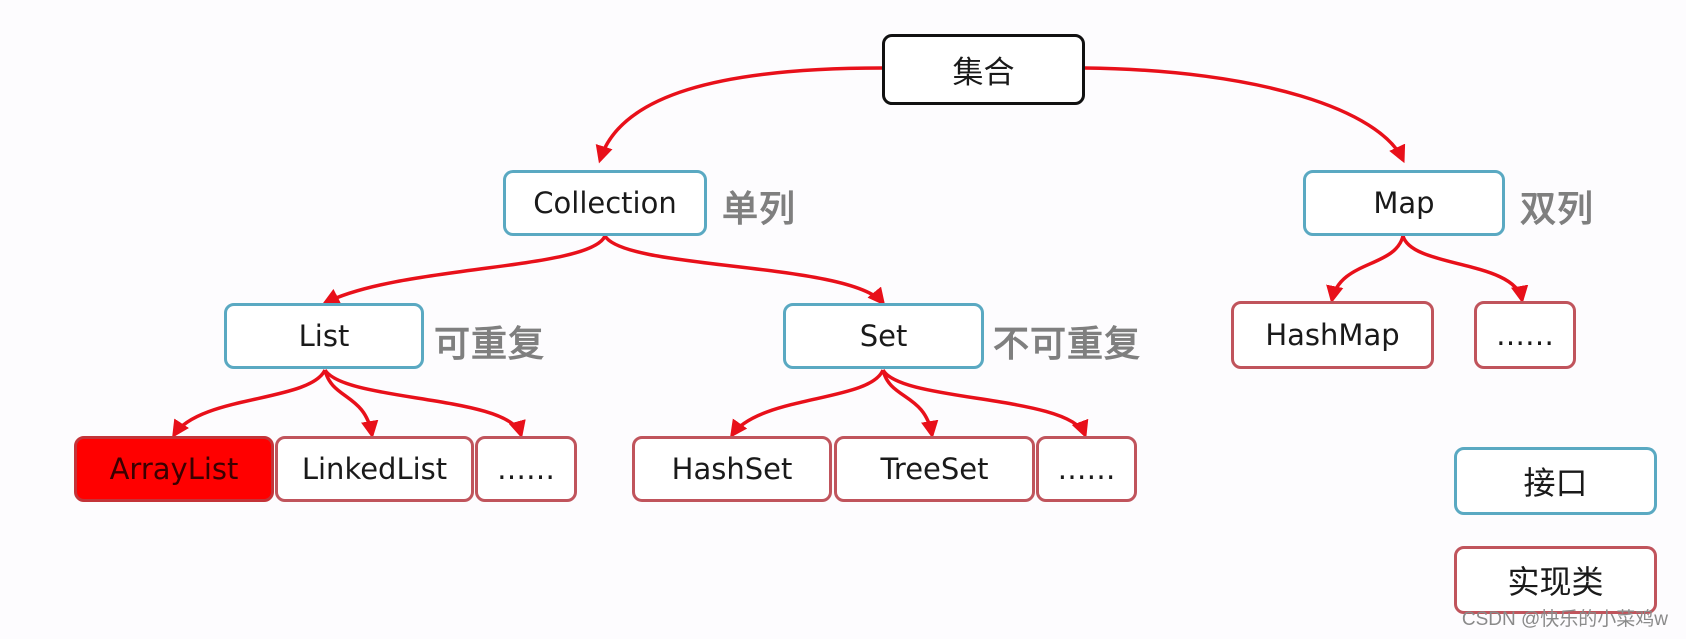 The height and width of the screenshot is (639, 1686). Describe the element at coordinates (464, 270) in the screenshot. I see `edge-collection-to-list` at that location.